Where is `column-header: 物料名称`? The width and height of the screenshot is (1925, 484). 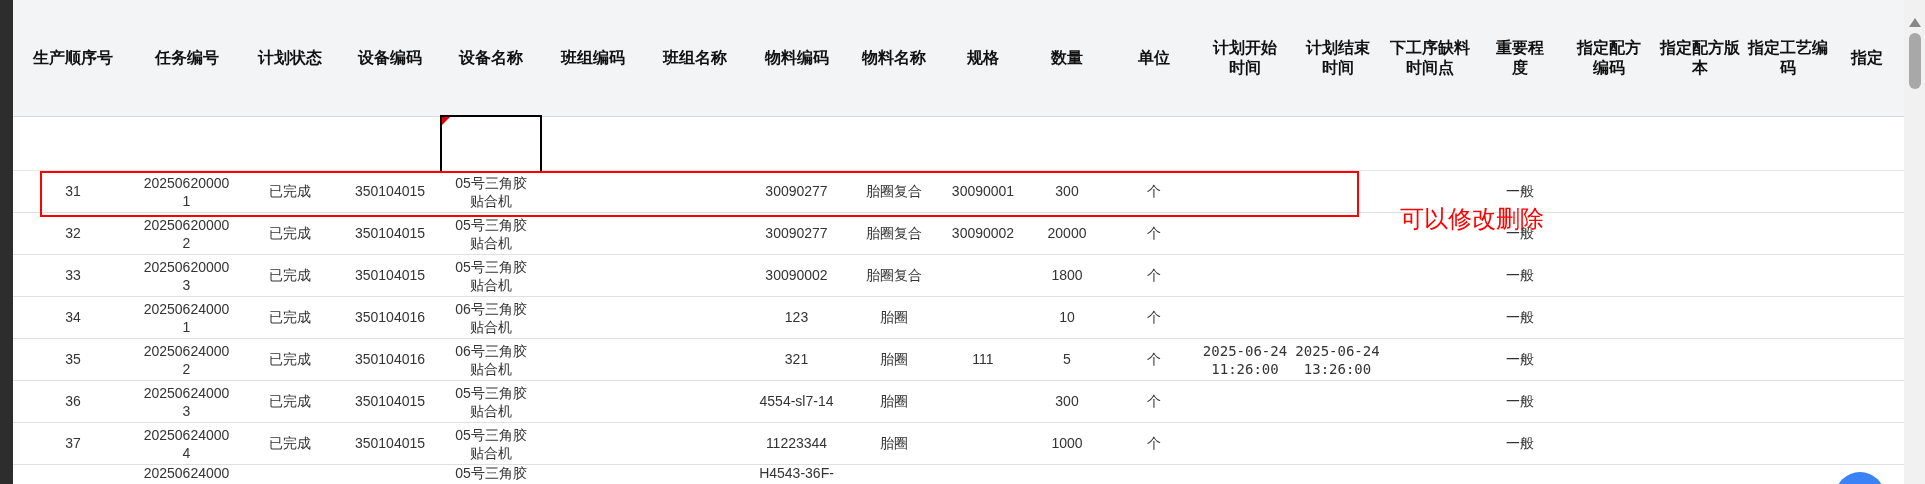 column-header: 物料名称 is located at coordinates (894, 58).